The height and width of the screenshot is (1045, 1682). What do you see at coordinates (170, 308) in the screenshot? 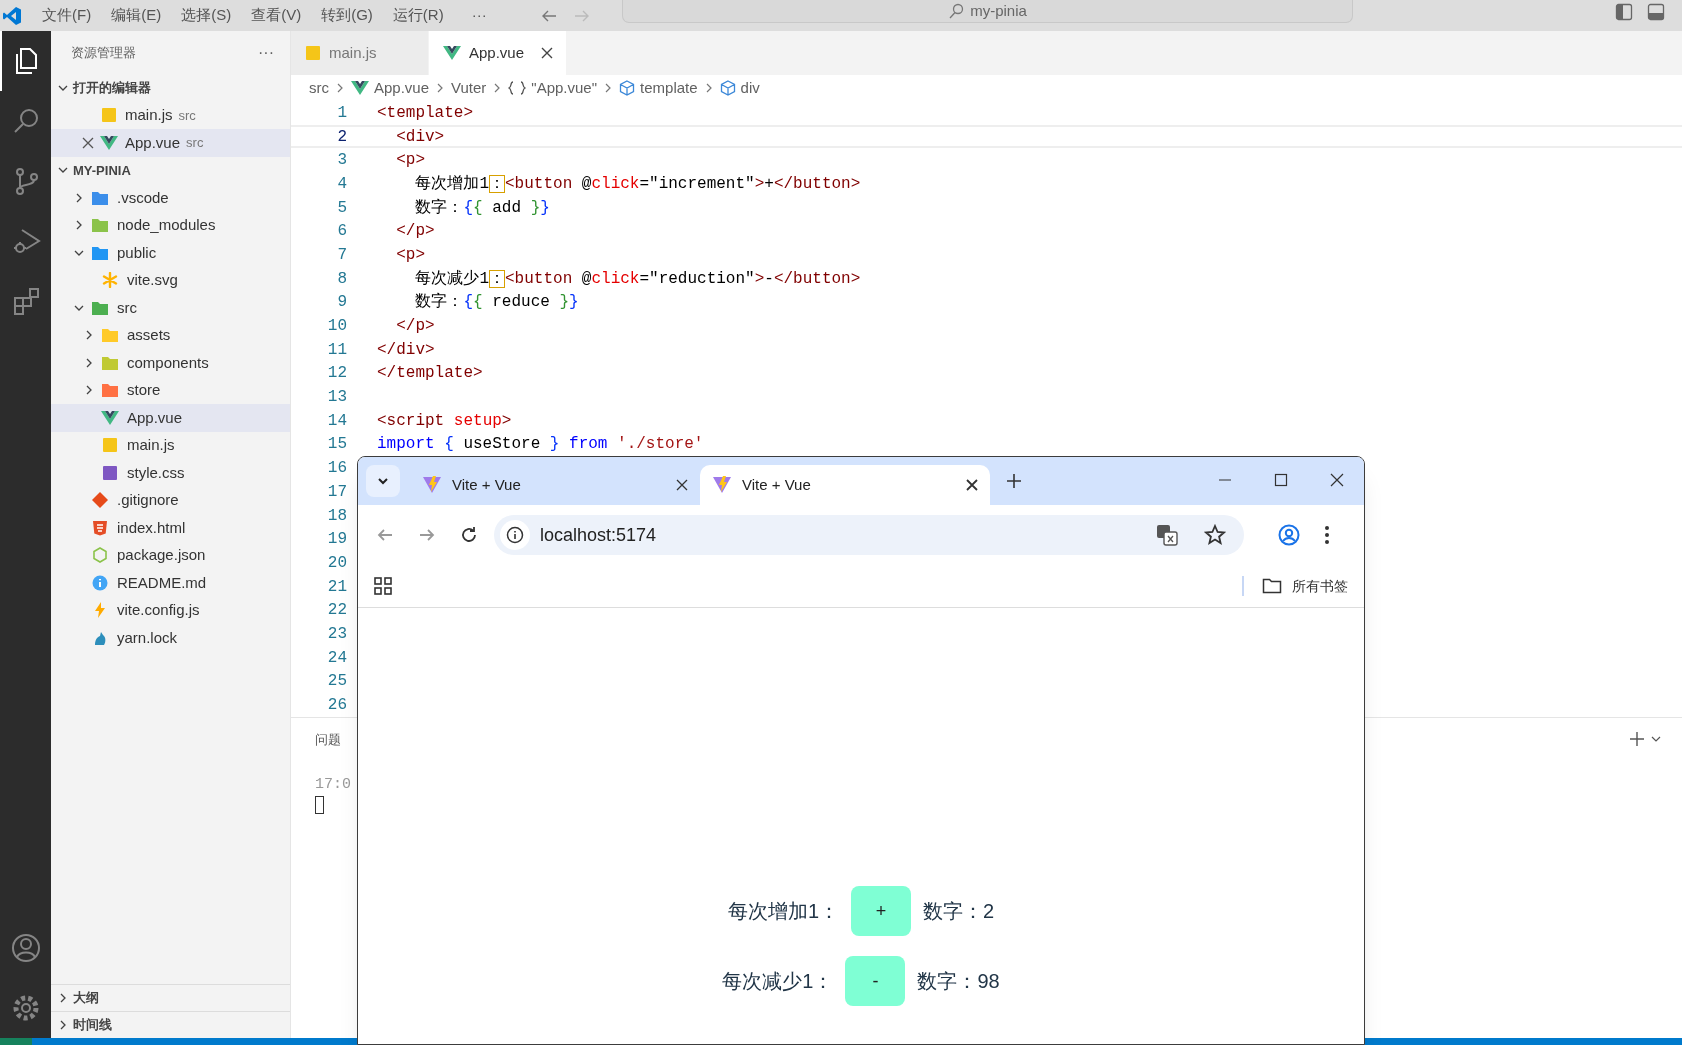
I see `tree-item: src` at bounding box center [170, 308].